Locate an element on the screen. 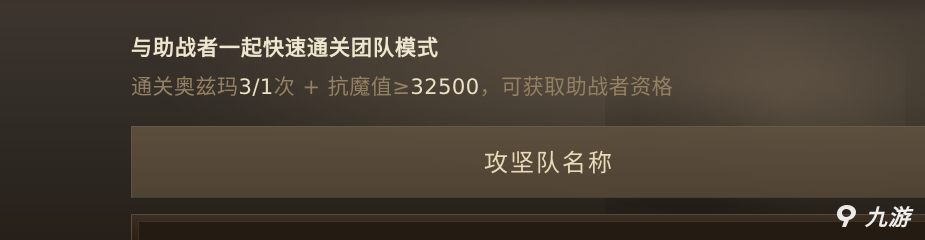  site-watermark: 九游 is located at coordinates (872, 216).